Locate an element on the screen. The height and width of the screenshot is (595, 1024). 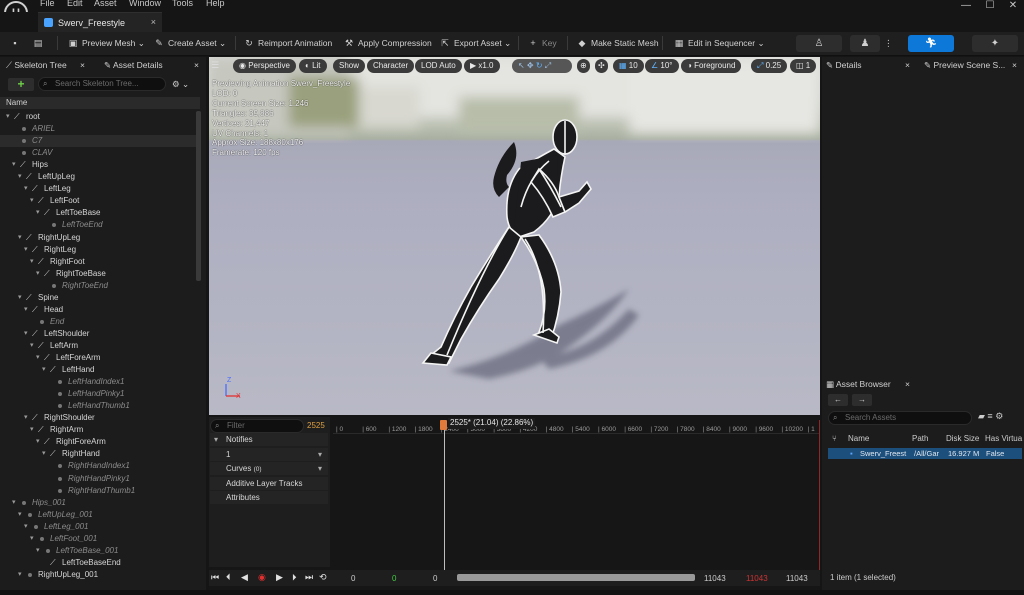
col-path: Path is located at coordinates (920, 438).